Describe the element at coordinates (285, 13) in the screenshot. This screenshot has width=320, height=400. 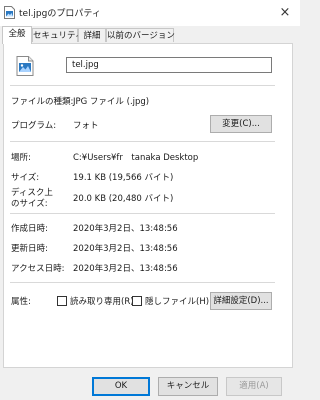
I see `close-button: ×` at that location.